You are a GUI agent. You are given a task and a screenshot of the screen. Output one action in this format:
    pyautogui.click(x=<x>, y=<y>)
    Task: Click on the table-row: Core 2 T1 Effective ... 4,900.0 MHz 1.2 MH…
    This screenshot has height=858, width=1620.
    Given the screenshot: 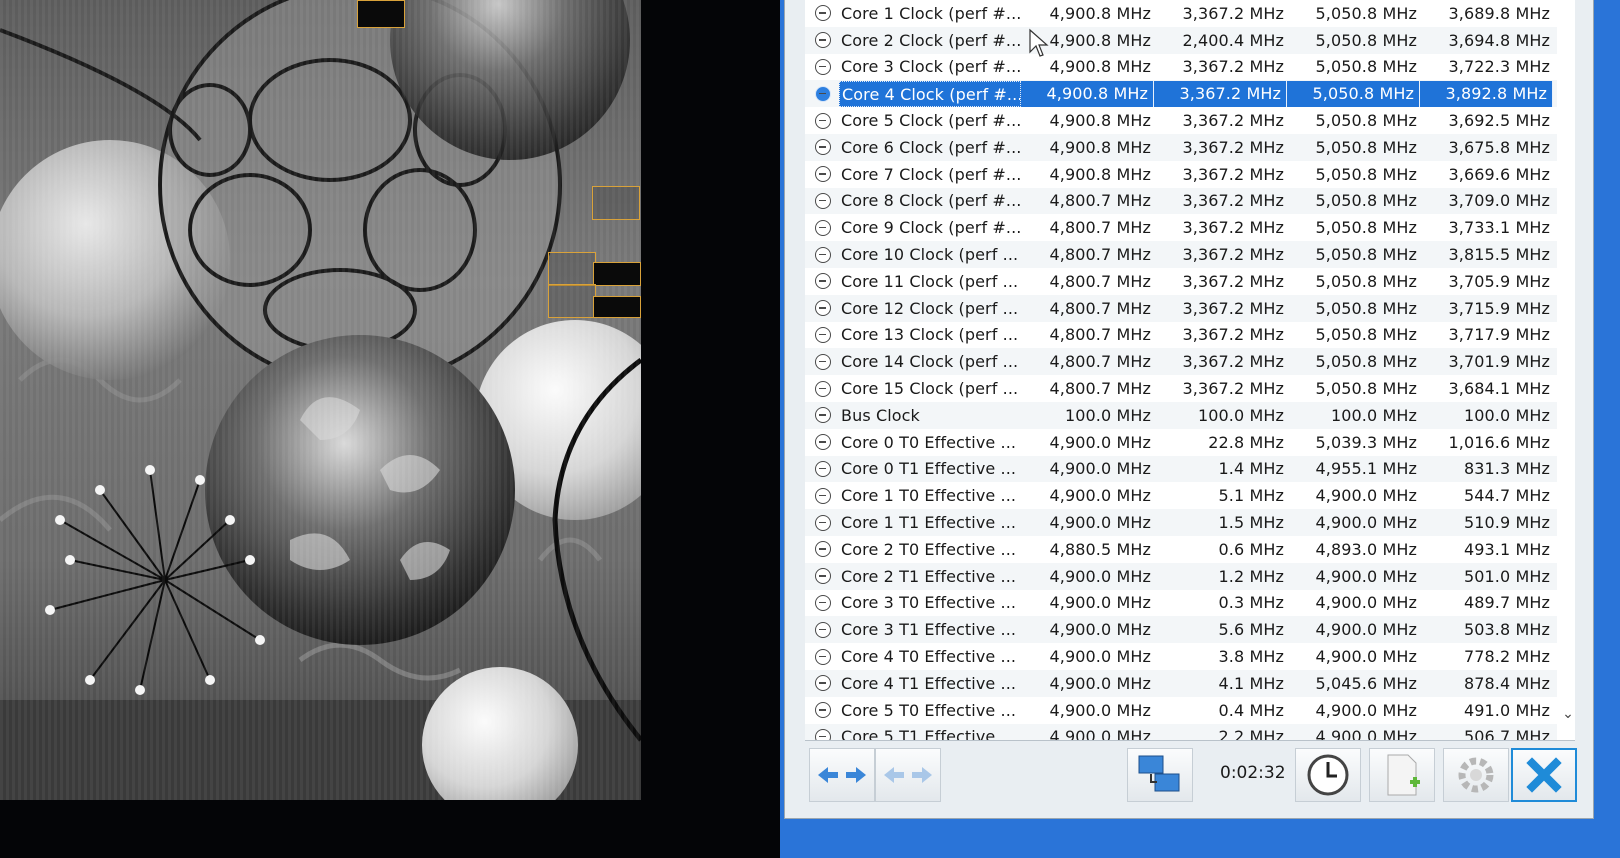 What is the action you would take?
    pyautogui.click(x=1181, y=576)
    